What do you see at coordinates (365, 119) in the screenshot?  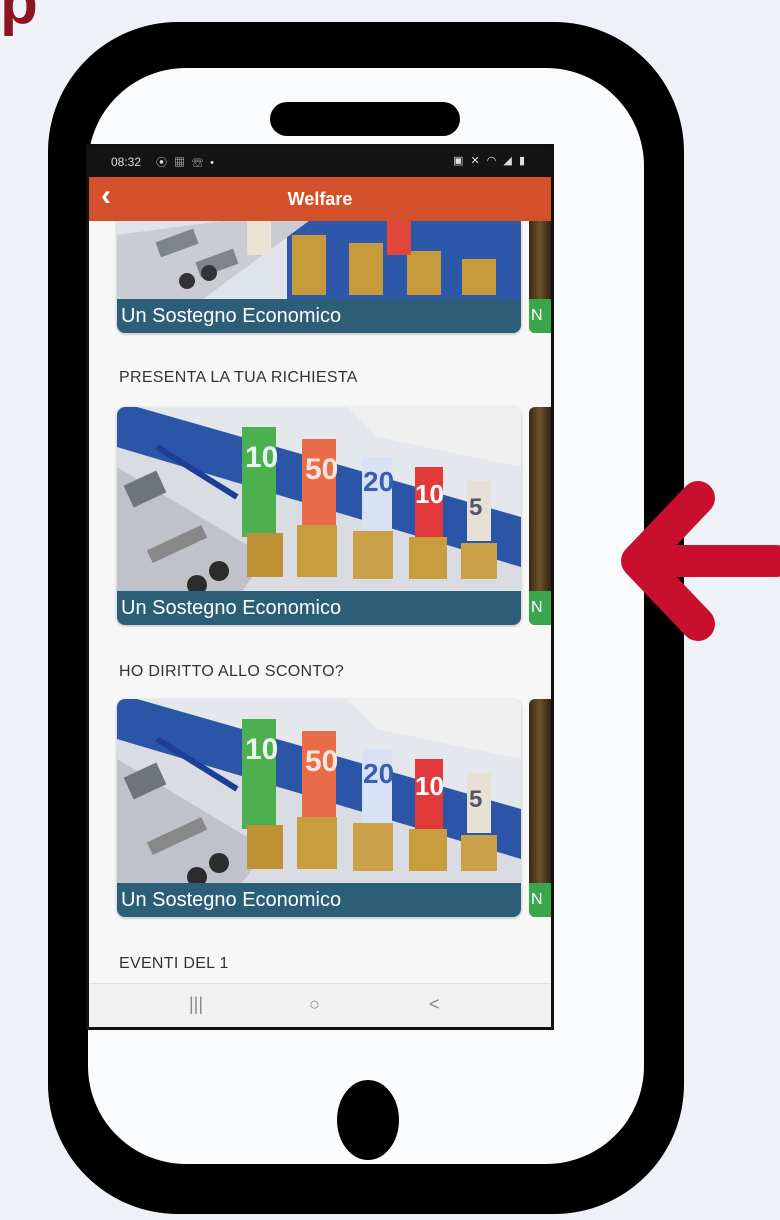 I see `speaker-slot` at bounding box center [365, 119].